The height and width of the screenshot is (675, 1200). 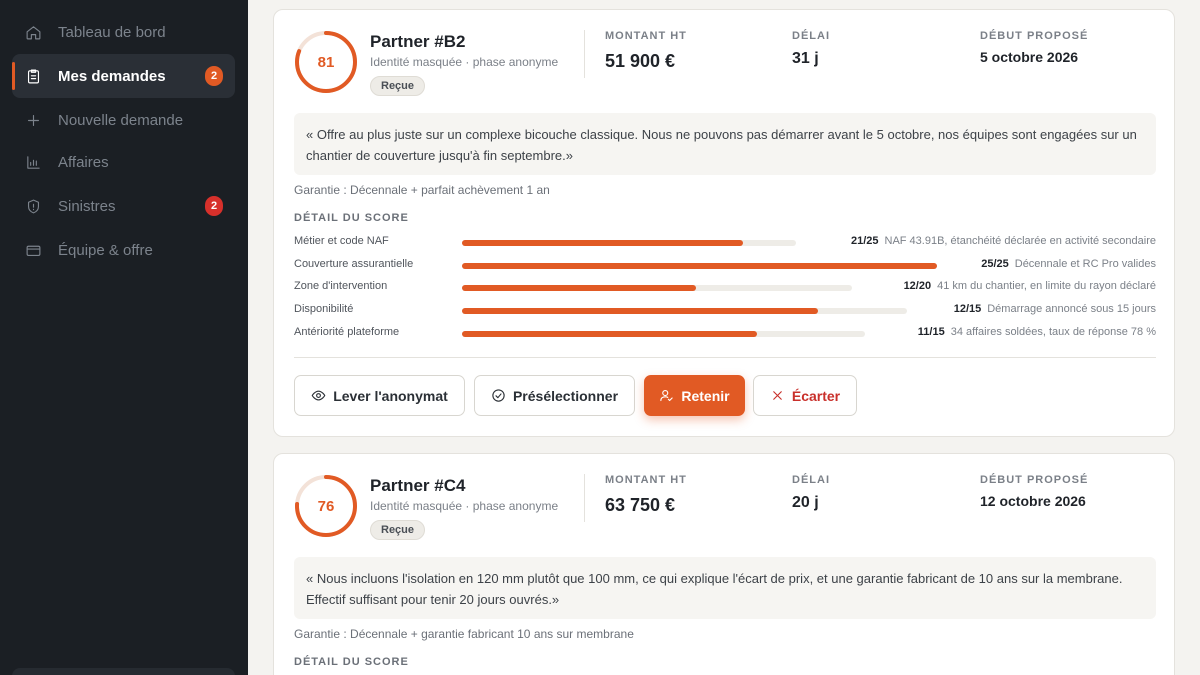 What do you see at coordinates (967, 309) in the screenshot?
I see `criterion-score: 12/15` at bounding box center [967, 309].